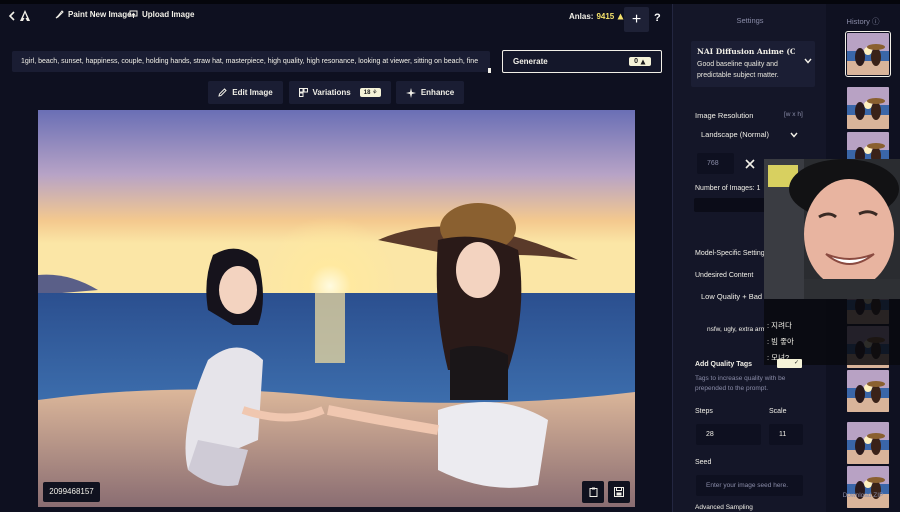  What do you see at coordinates (735, 134) in the screenshot?
I see `resolution-value: Landscape (Normal)` at bounding box center [735, 134].